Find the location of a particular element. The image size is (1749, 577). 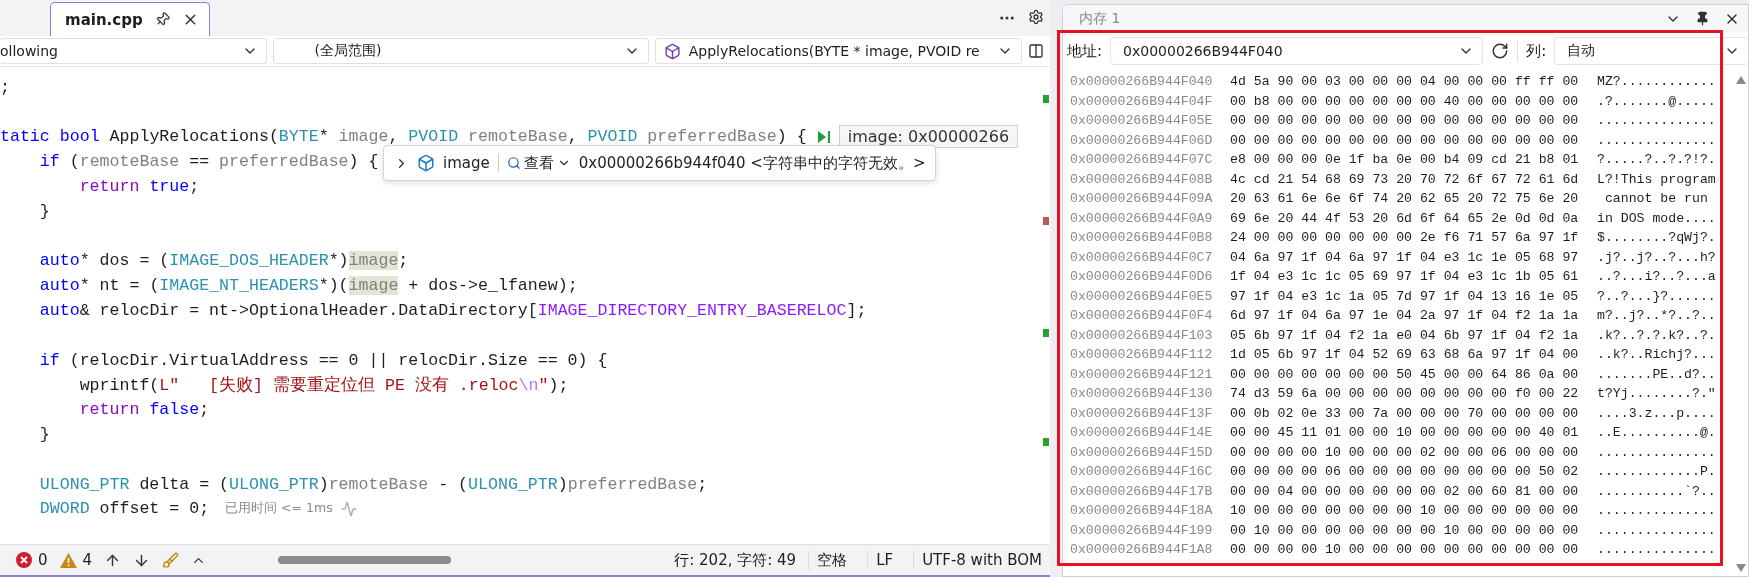

code-line: auto* dos = (IMAGE_DOS_HEADER*)image; is located at coordinates (223, 261).